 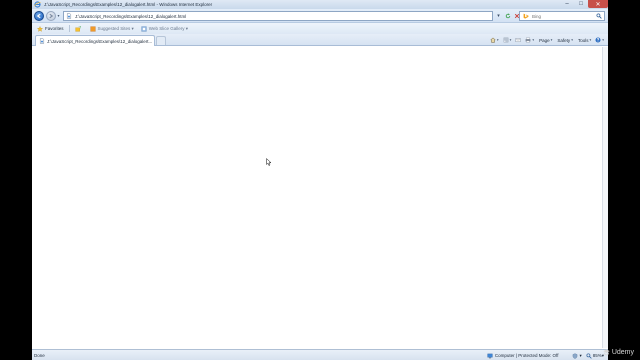 What do you see at coordinates (526, 355) in the screenshot?
I see `security-zone-label: Computer | Protected Mode: Off` at bounding box center [526, 355].